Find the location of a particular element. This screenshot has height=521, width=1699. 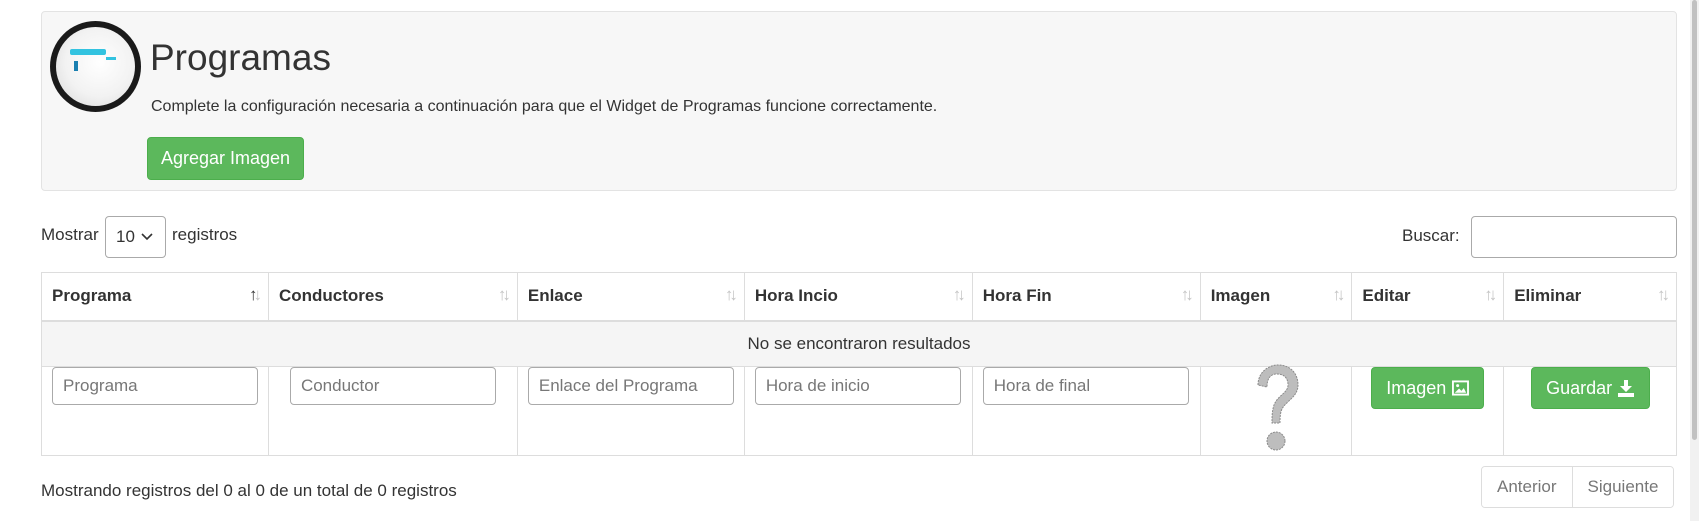

search-input is located at coordinates (1574, 237).